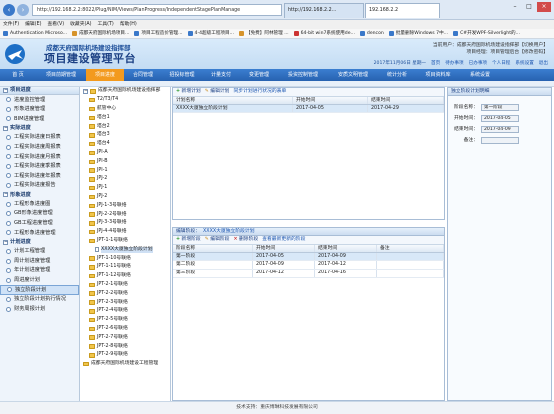  I want to click on menu-tools: 工具(T), so click(106, 25).